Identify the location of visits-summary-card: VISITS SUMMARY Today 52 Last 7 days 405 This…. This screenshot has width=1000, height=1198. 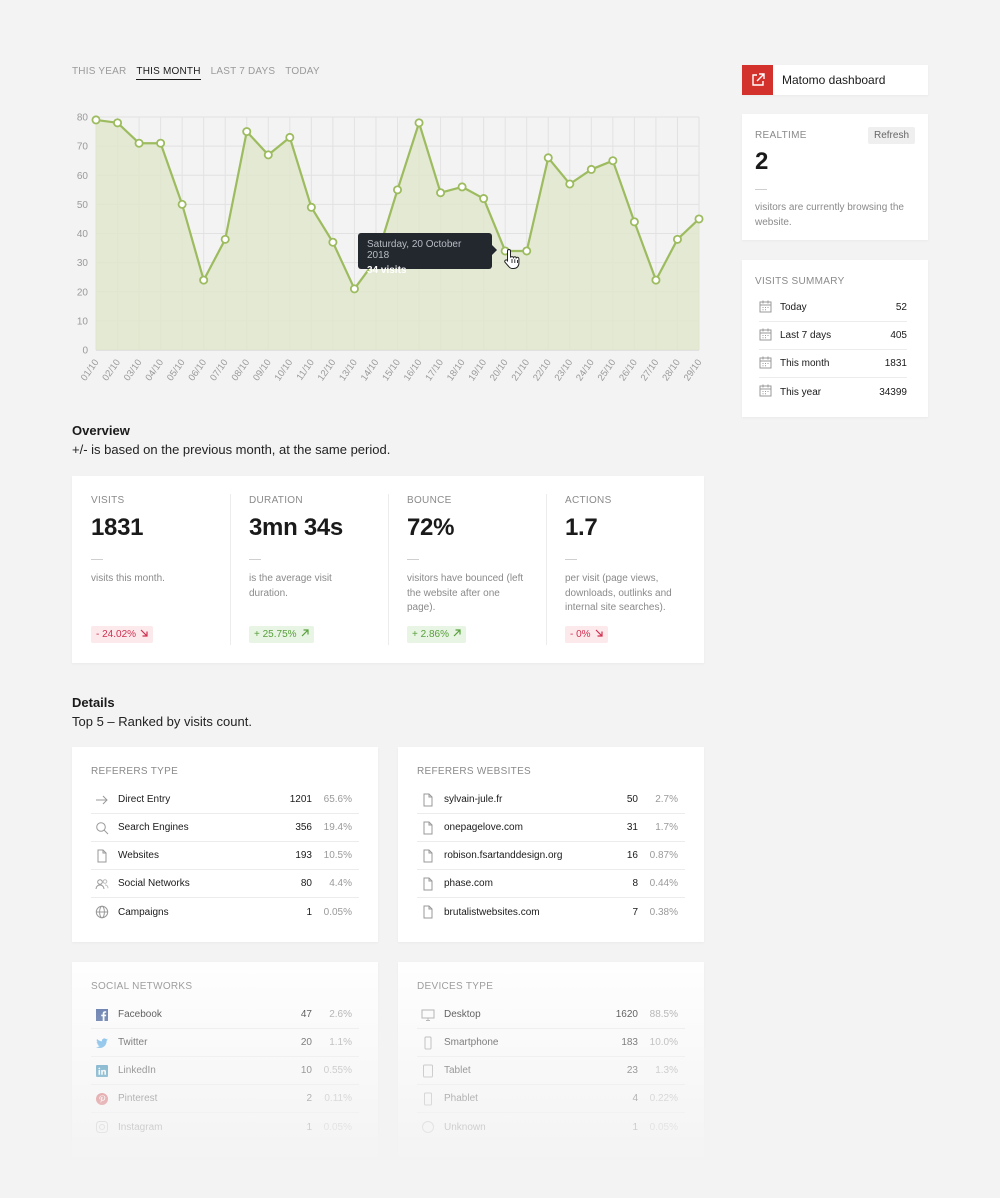
(835, 338).